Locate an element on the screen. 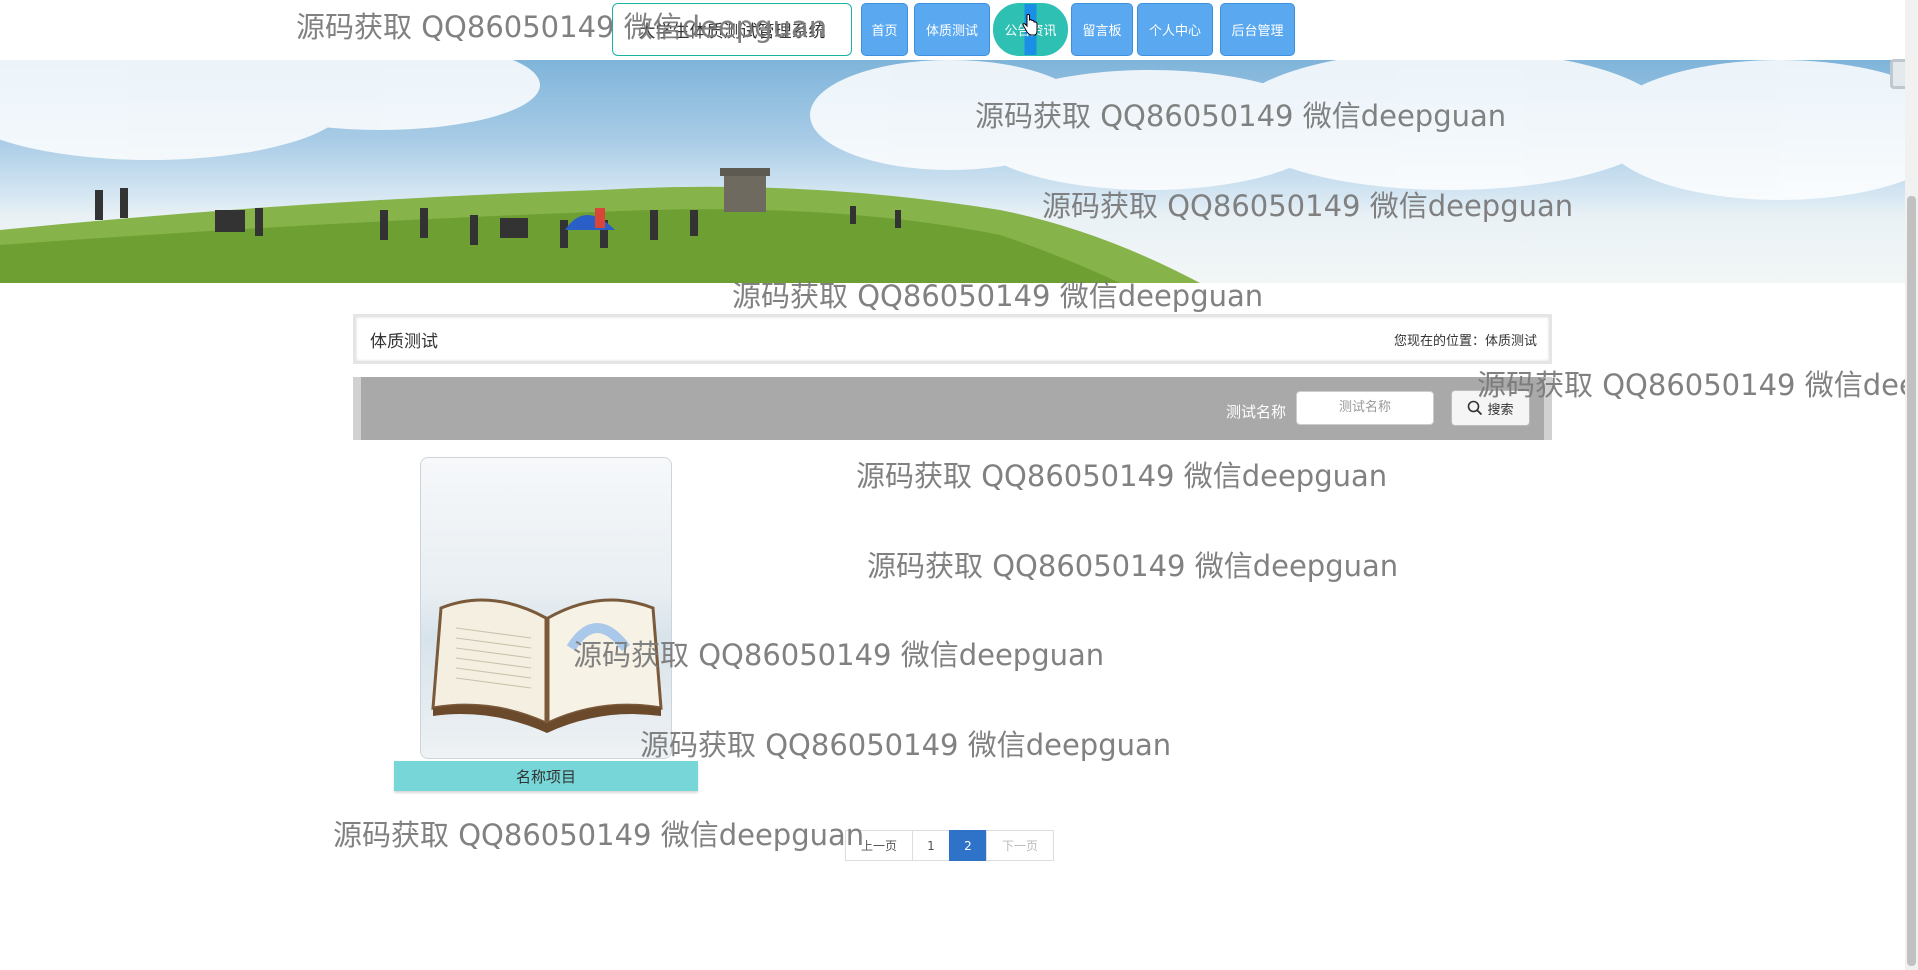 This screenshot has height=970, width=1918. search-button-label: 搜索 is located at coordinates (1500, 410).